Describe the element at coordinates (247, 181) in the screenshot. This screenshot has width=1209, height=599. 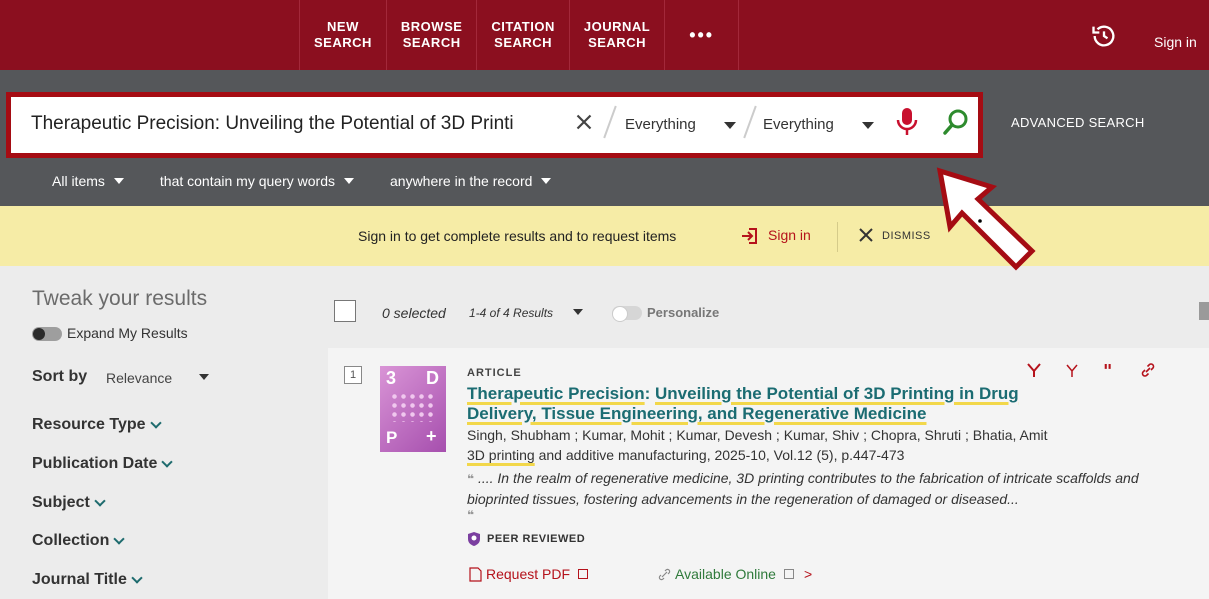
I see `filter-query-words-label: that contain my query words` at that location.